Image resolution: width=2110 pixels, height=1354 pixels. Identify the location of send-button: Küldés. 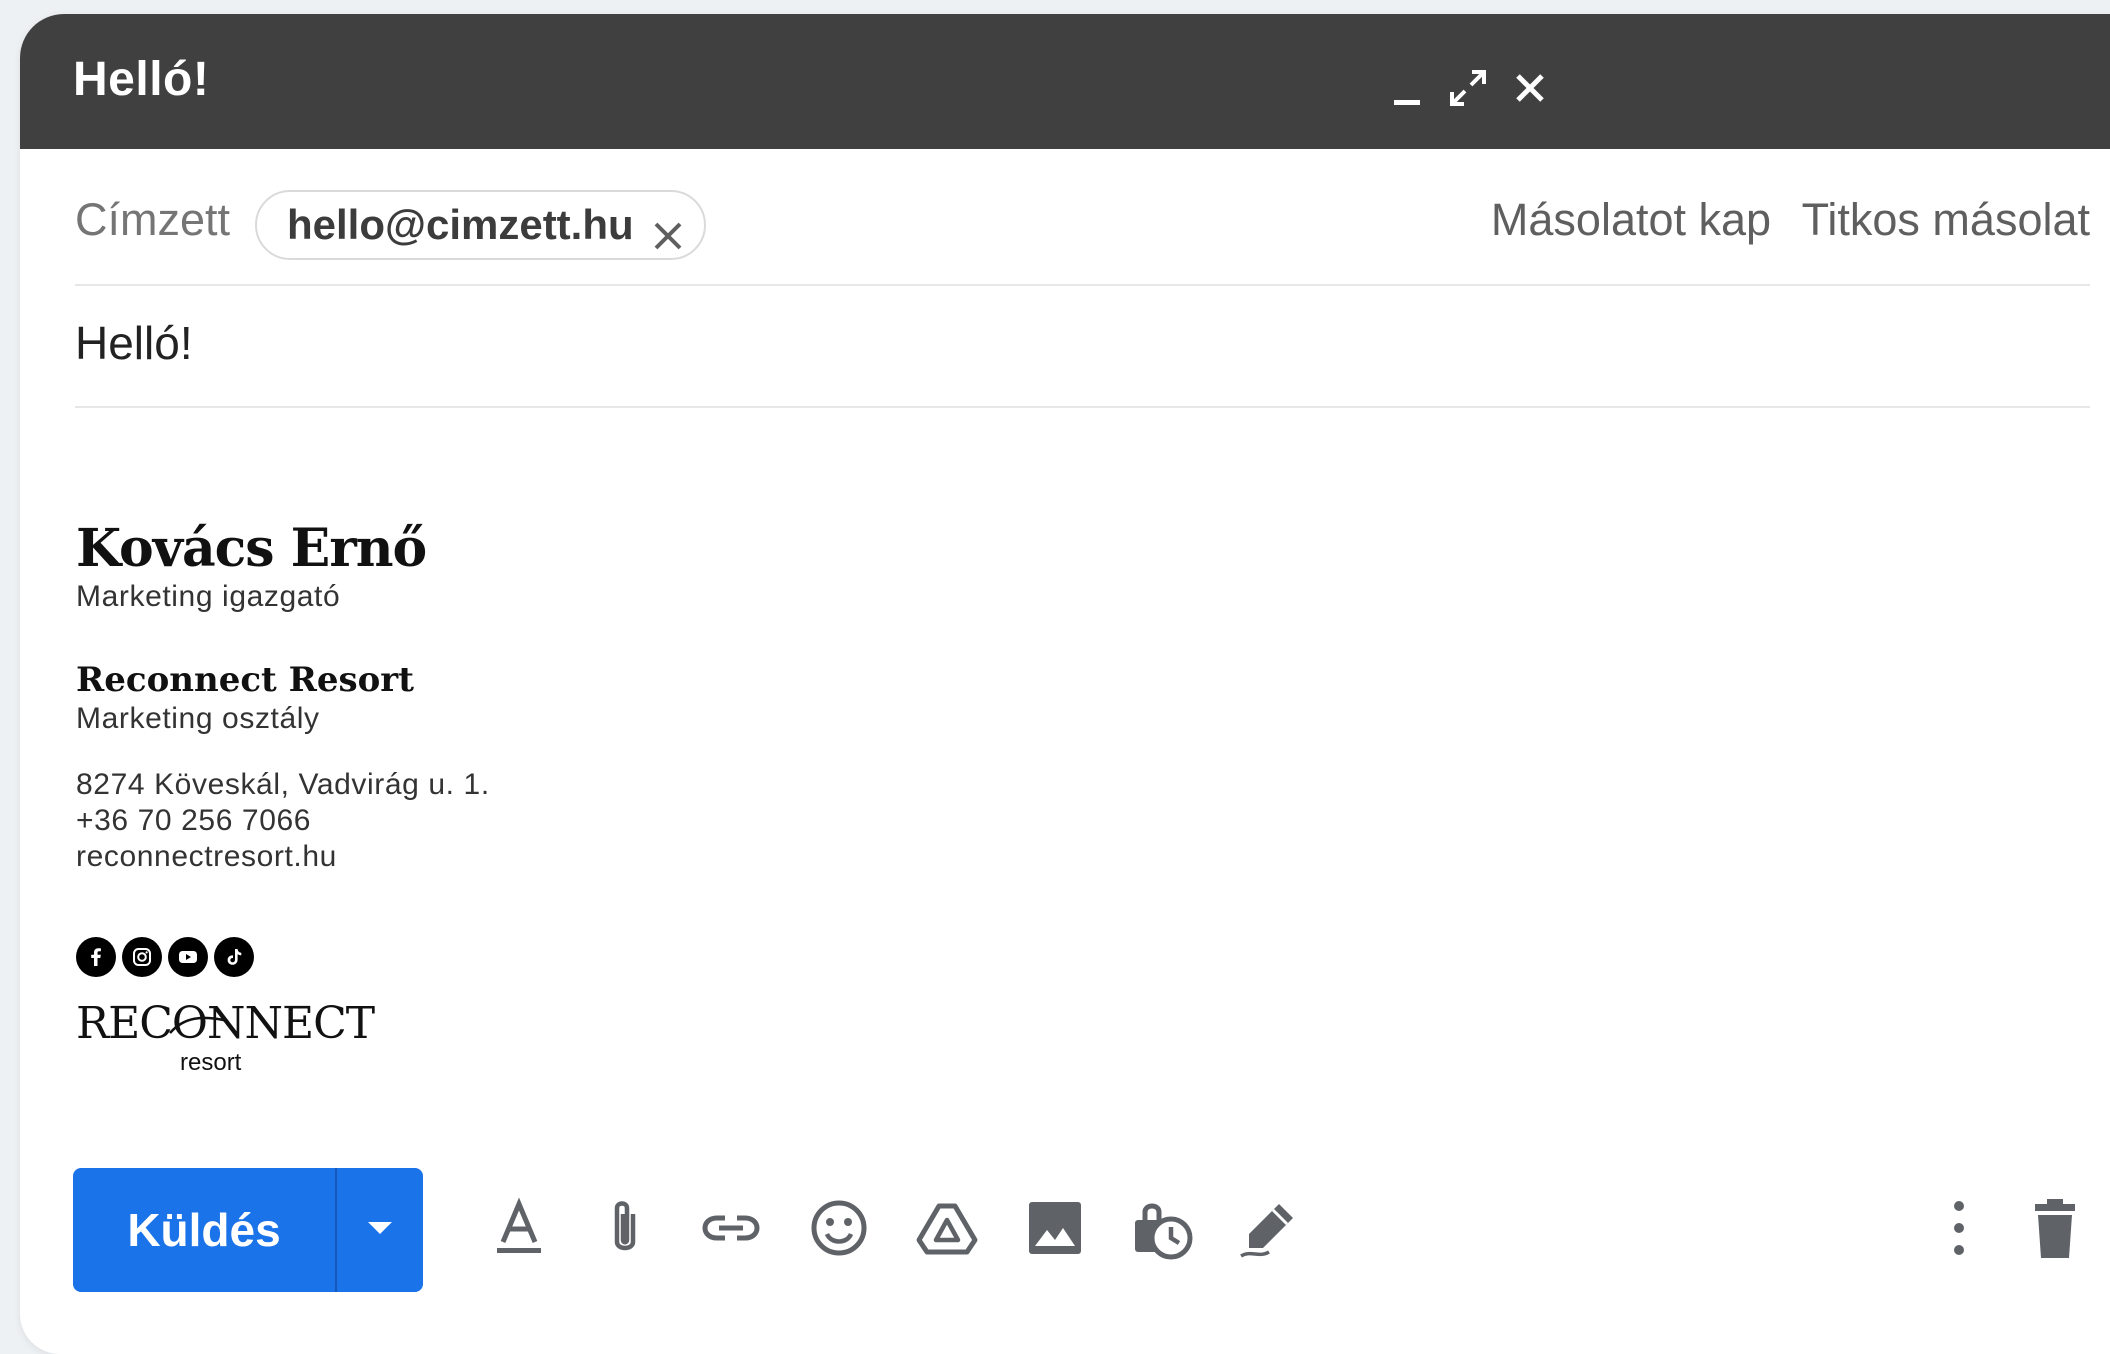
(204, 1230).